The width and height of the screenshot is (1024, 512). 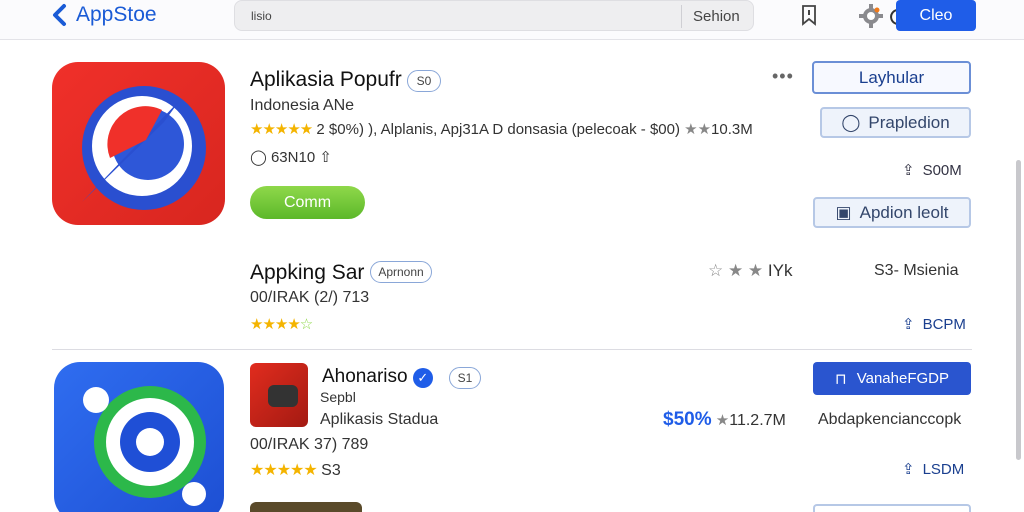 What do you see at coordinates (841, 379) in the screenshot?
I see `lock-icon: ⊓` at bounding box center [841, 379].